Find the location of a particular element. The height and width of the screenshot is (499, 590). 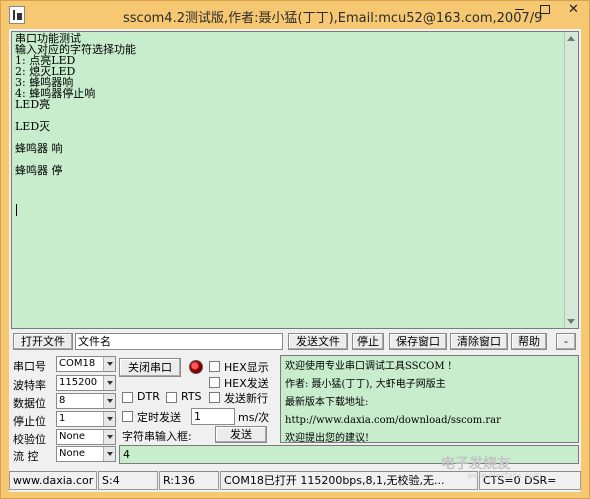

clear-window-button: 清除窗口 is located at coordinates (479, 341).